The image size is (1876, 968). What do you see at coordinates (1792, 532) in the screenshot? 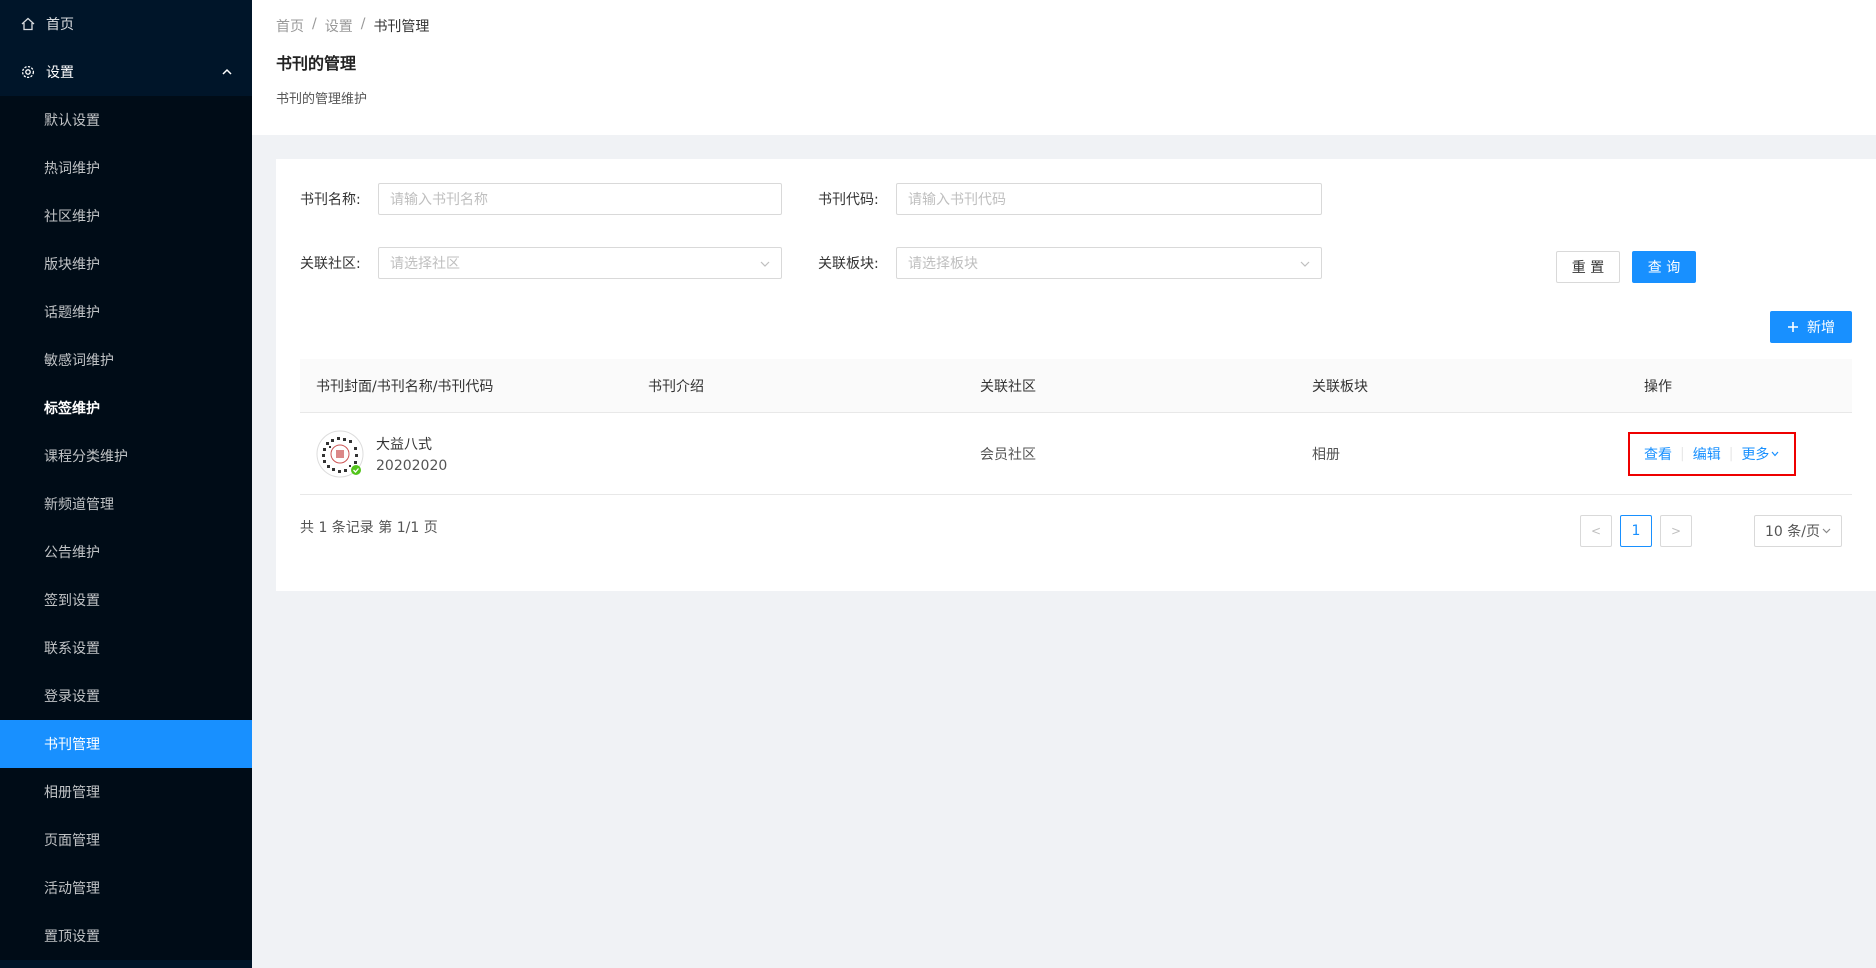
I see `page-size-value: 10 条/页` at bounding box center [1792, 532].